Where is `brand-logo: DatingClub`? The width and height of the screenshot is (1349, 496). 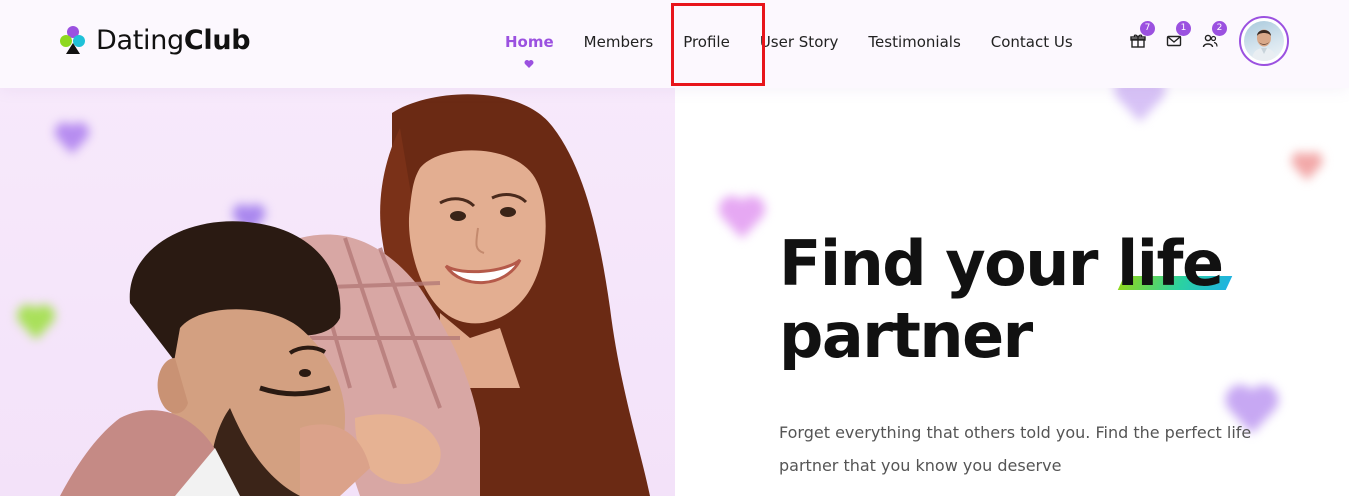 brand-logo: DatingClub is located at coordinates (155, 41).